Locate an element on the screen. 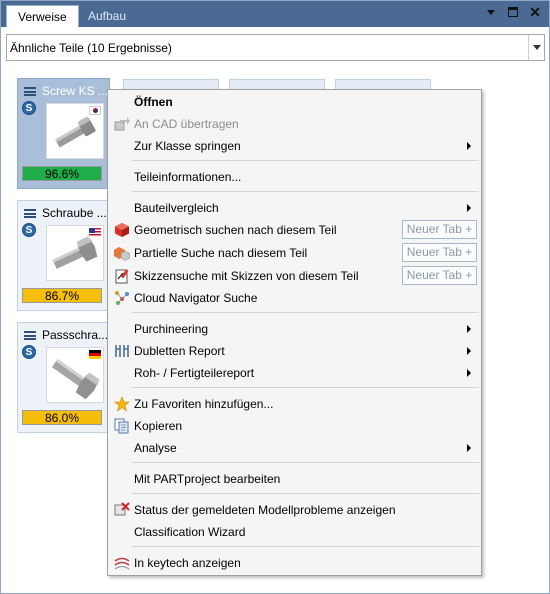 The height and width of the screenshot is (594, 550). results-filter-select: Ähnliche Teile (10 Ergebnisse) is located at coordinates (275, 47).